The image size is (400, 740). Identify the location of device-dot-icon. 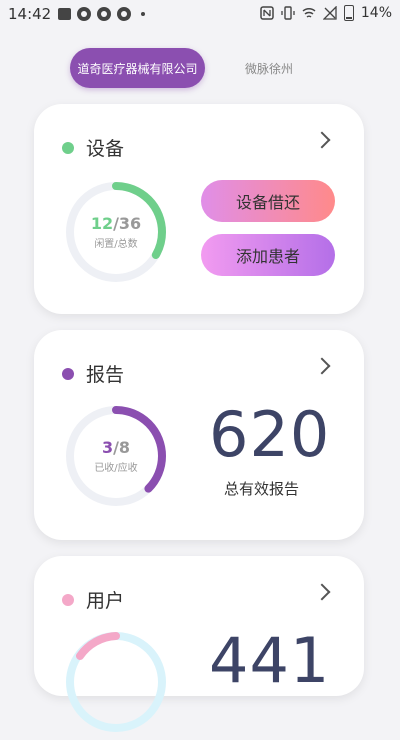
(68, 147).